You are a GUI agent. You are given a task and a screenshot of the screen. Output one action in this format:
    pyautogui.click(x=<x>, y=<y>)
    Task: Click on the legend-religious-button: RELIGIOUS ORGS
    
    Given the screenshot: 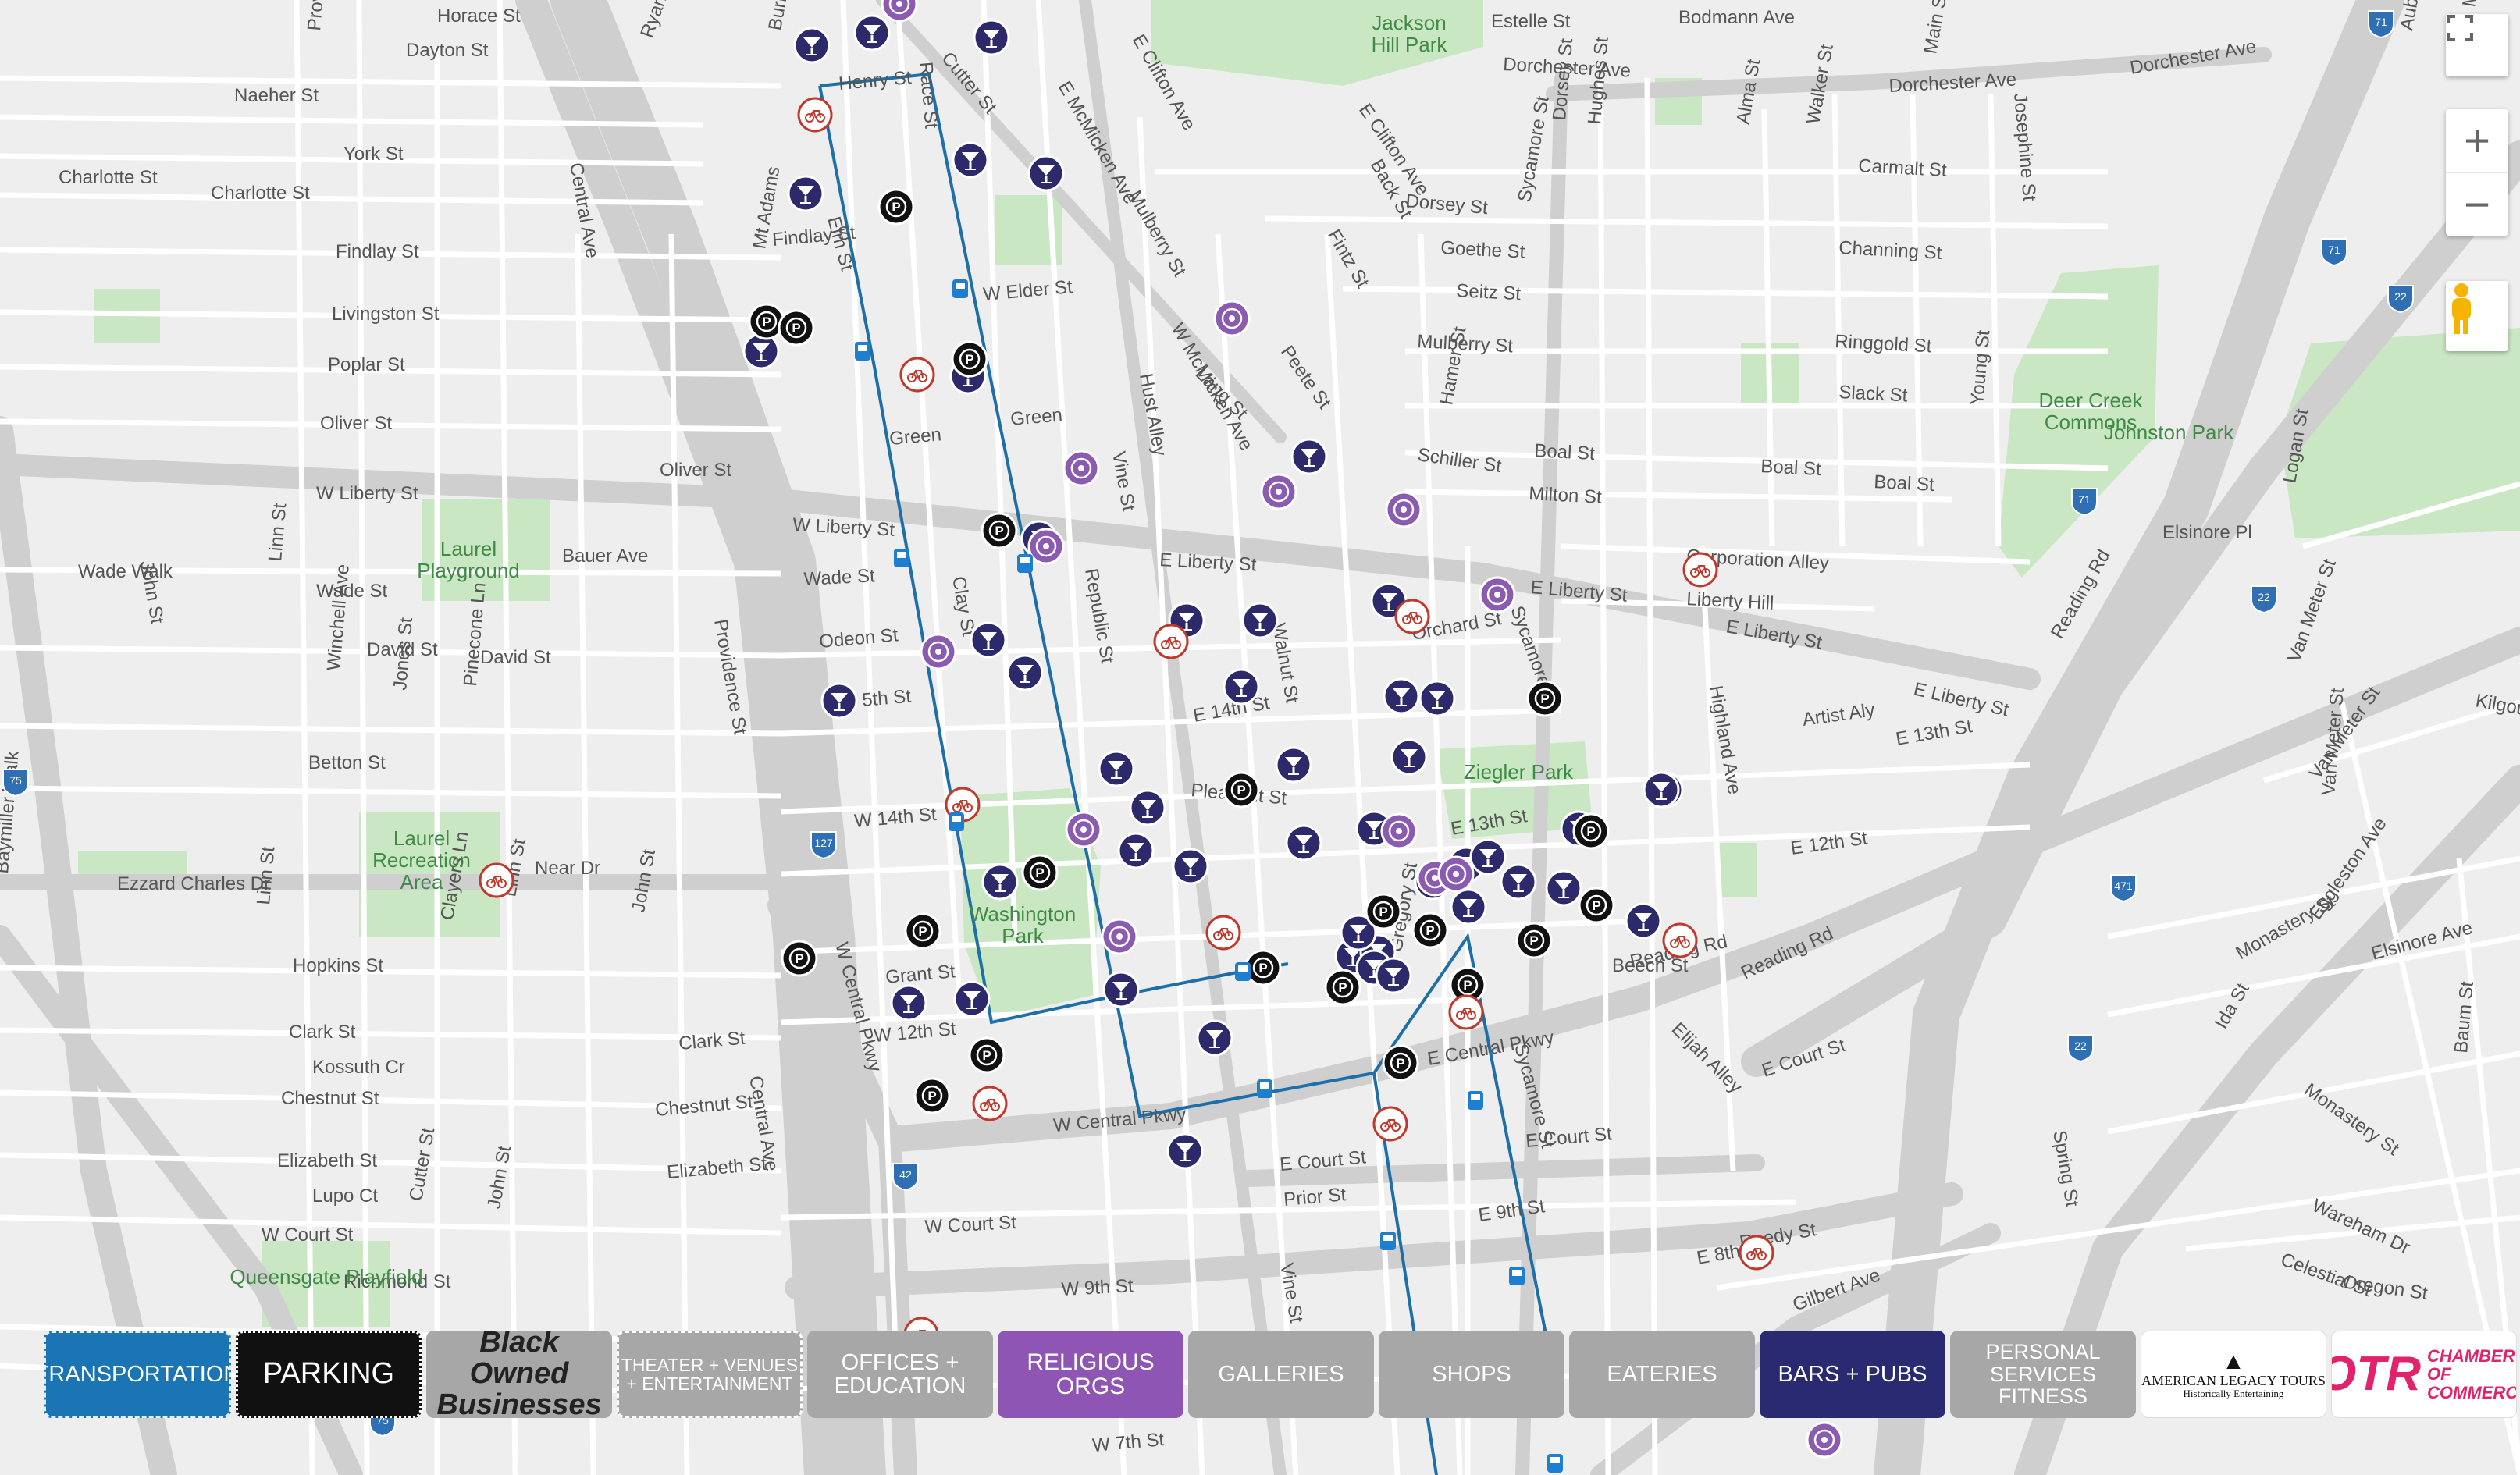 What is the action you would take?
    pyautogui.click(x=1090, y=1374)
    